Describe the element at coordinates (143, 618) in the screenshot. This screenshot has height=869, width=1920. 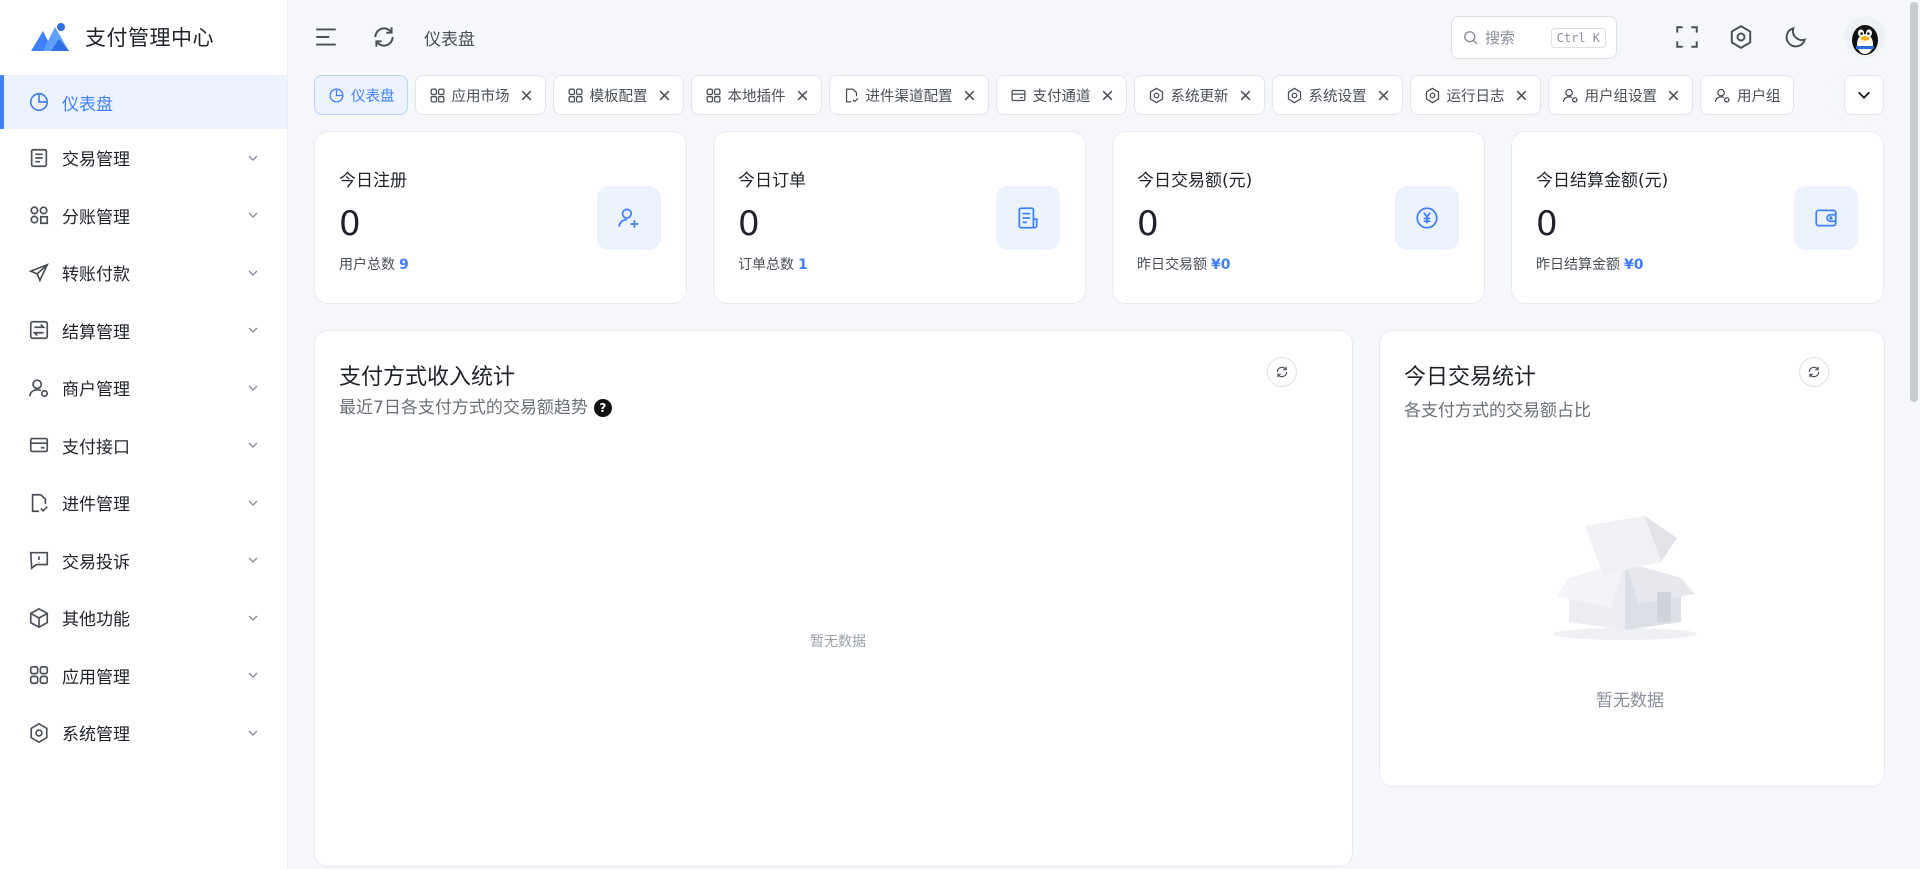
I see `sidebar-item-other: 其他功能` at that location.